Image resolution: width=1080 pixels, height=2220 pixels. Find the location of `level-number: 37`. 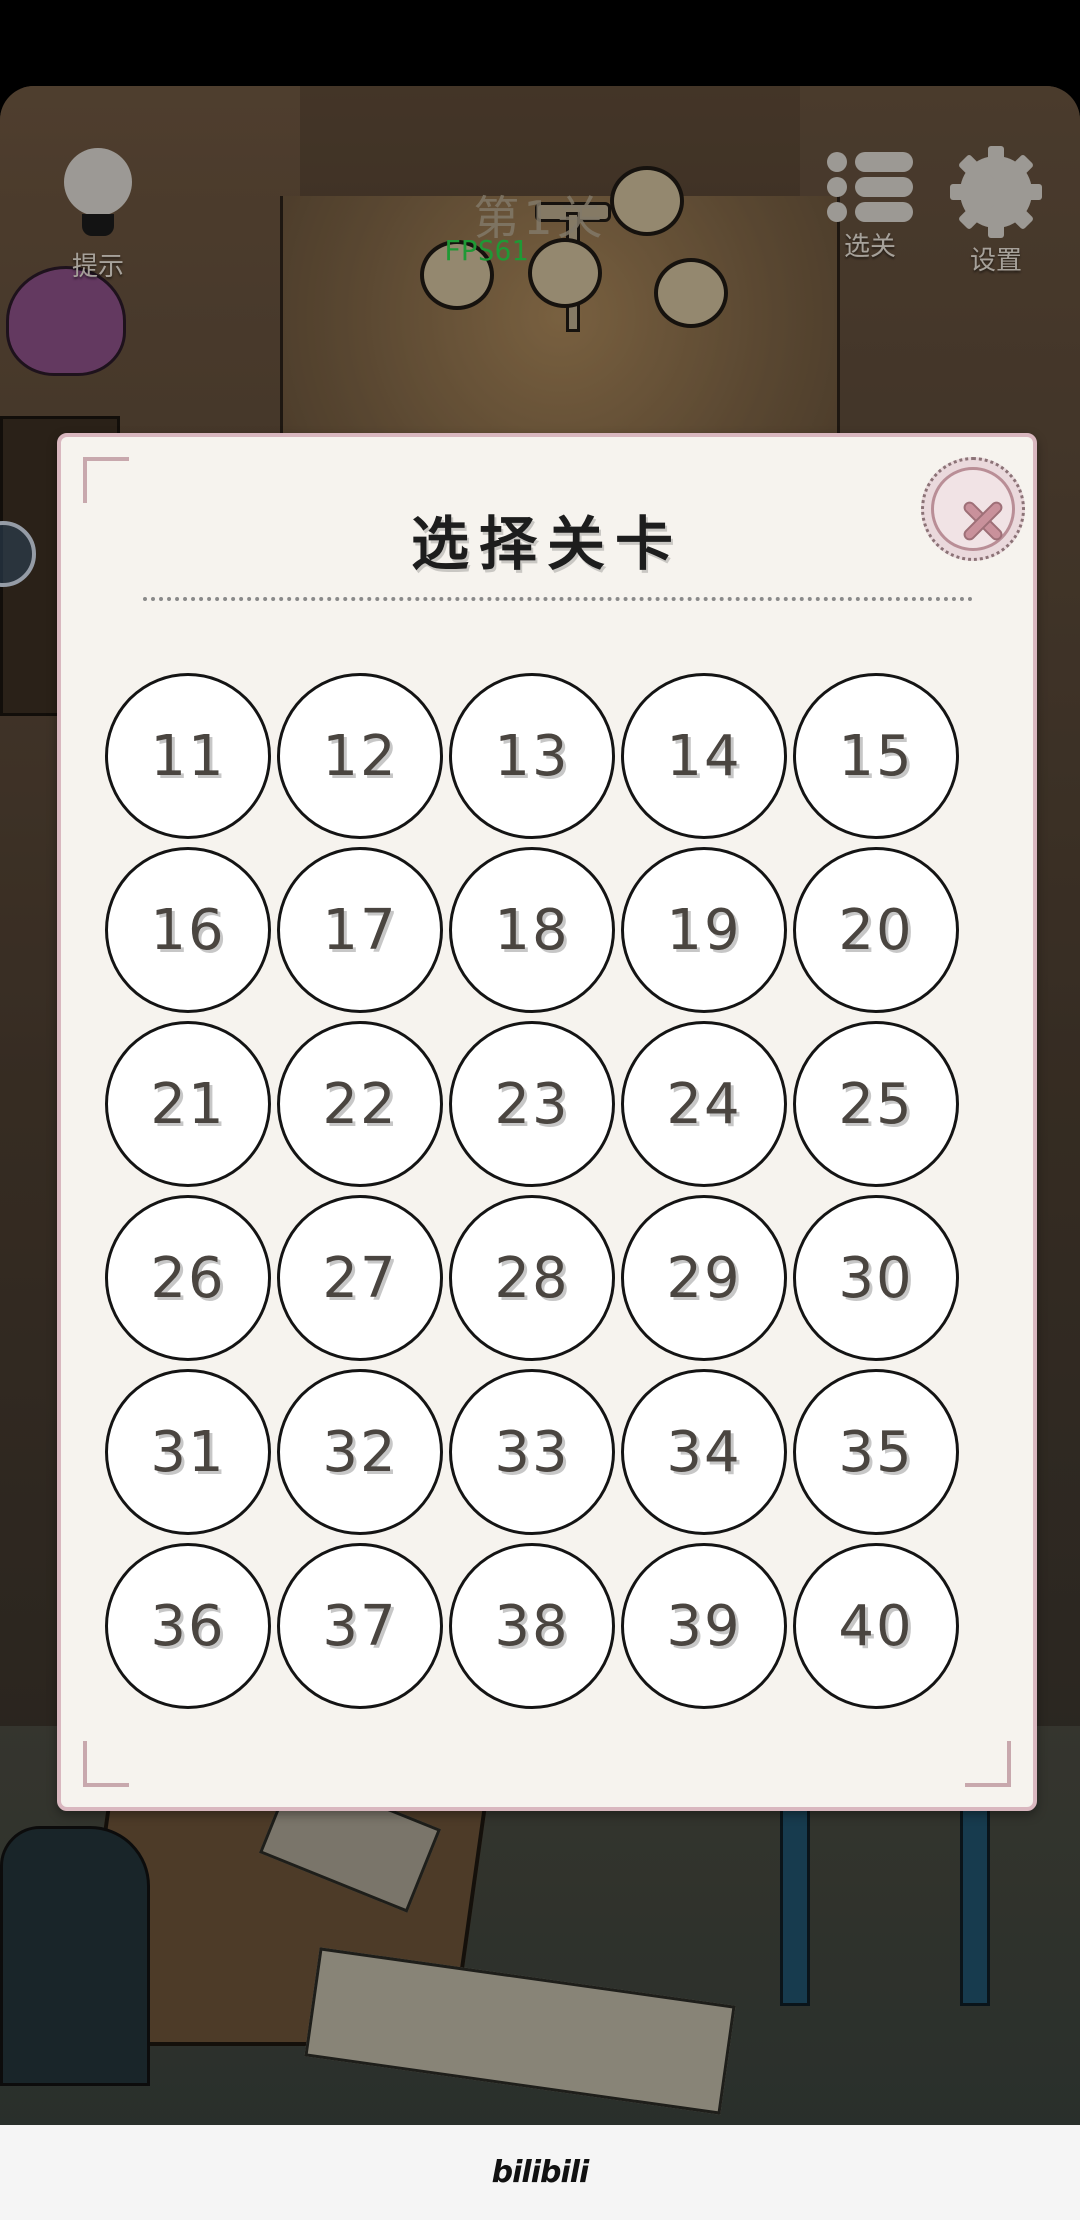

level-number: 37 is located at coordinates (360, 1626).